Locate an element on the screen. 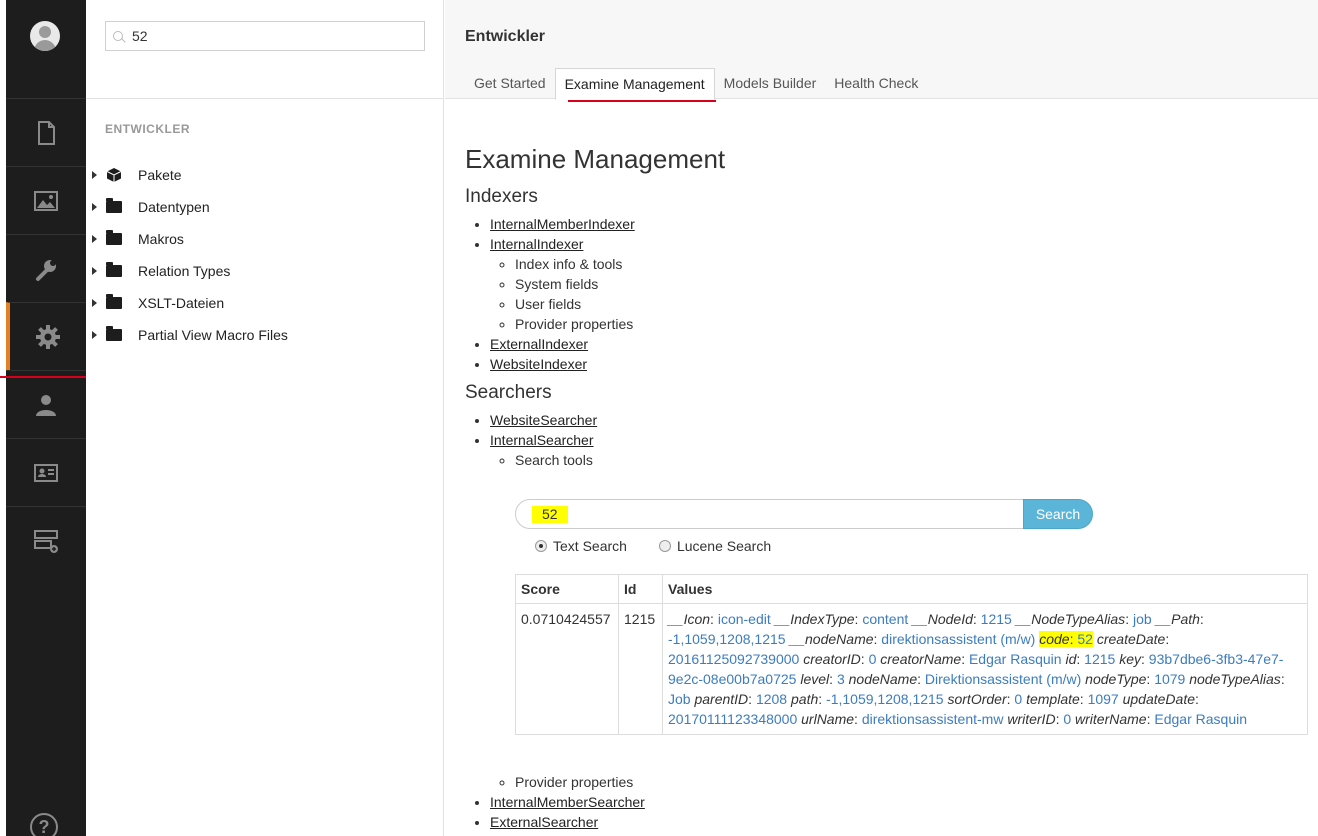 The image size is (1318, 836). sub-item-index-info: Index info & tools is located at coordinates (915, 264).